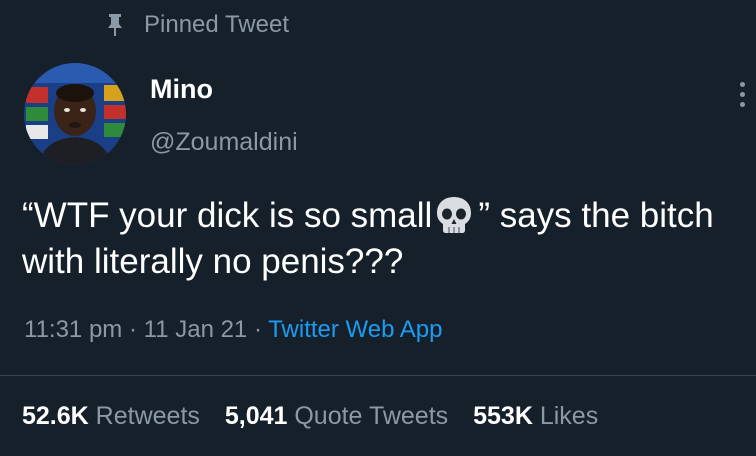 This screenshot has height=456, width=756. I want to click on tweet-date: 11 Jan 21, so click(196, 329).